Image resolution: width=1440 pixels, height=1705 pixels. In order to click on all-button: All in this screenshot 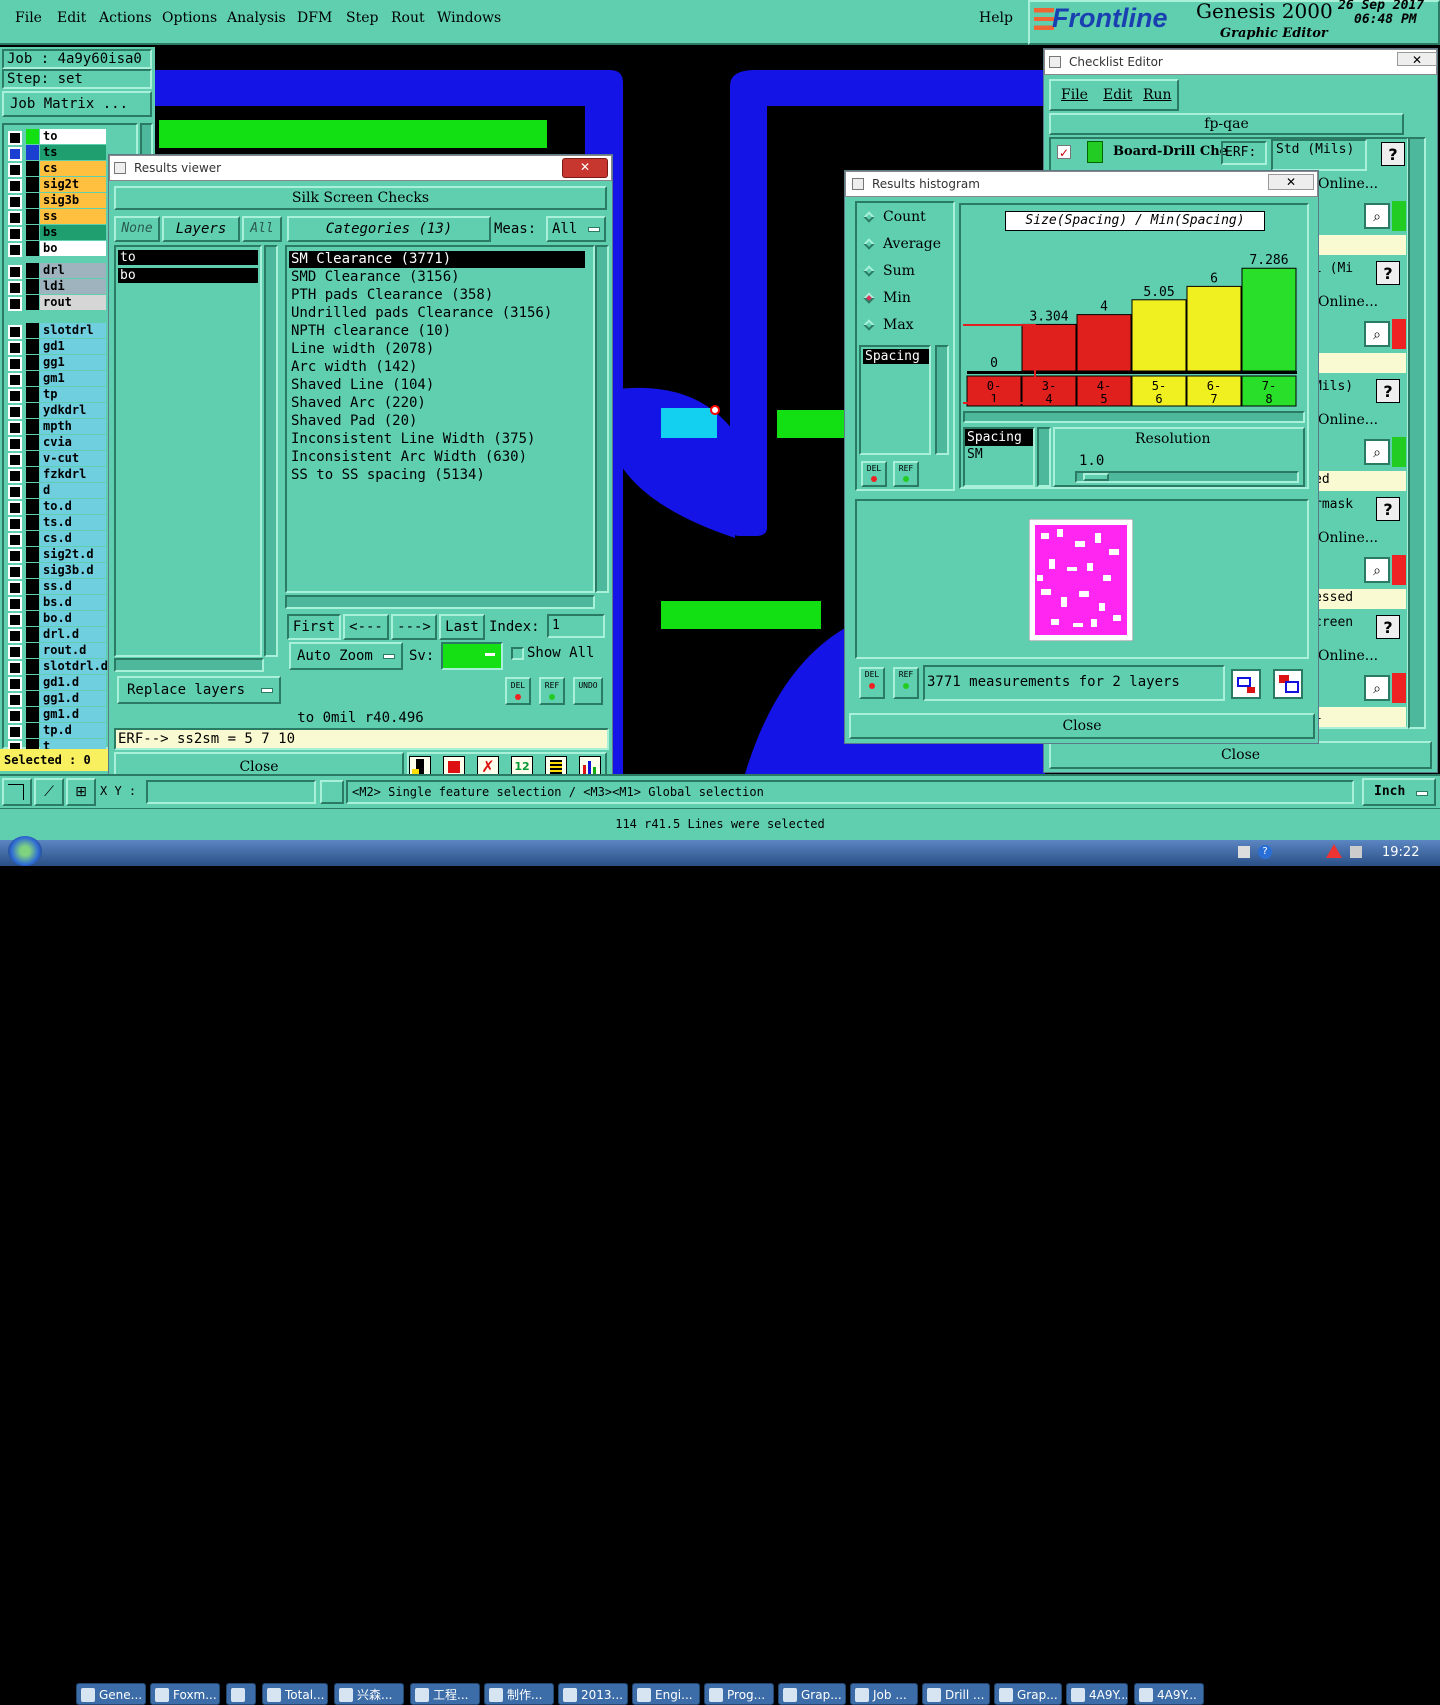, I will do `click(262, 229)`.